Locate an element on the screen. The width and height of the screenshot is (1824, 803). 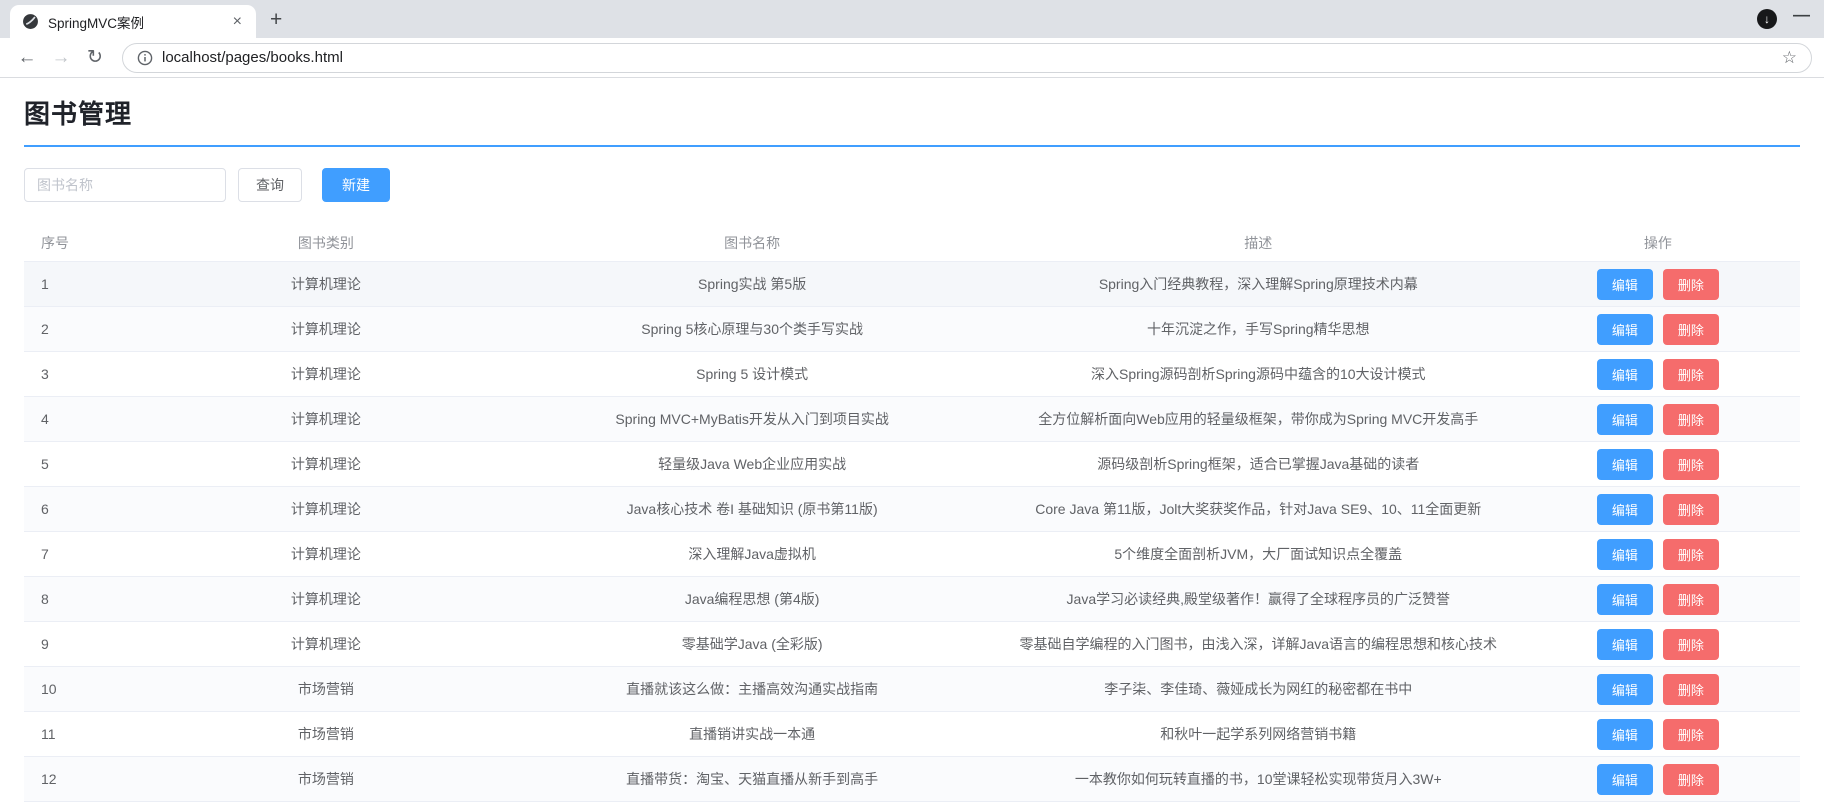
header-desc: 描述 is located at coordinates (1258, 242).